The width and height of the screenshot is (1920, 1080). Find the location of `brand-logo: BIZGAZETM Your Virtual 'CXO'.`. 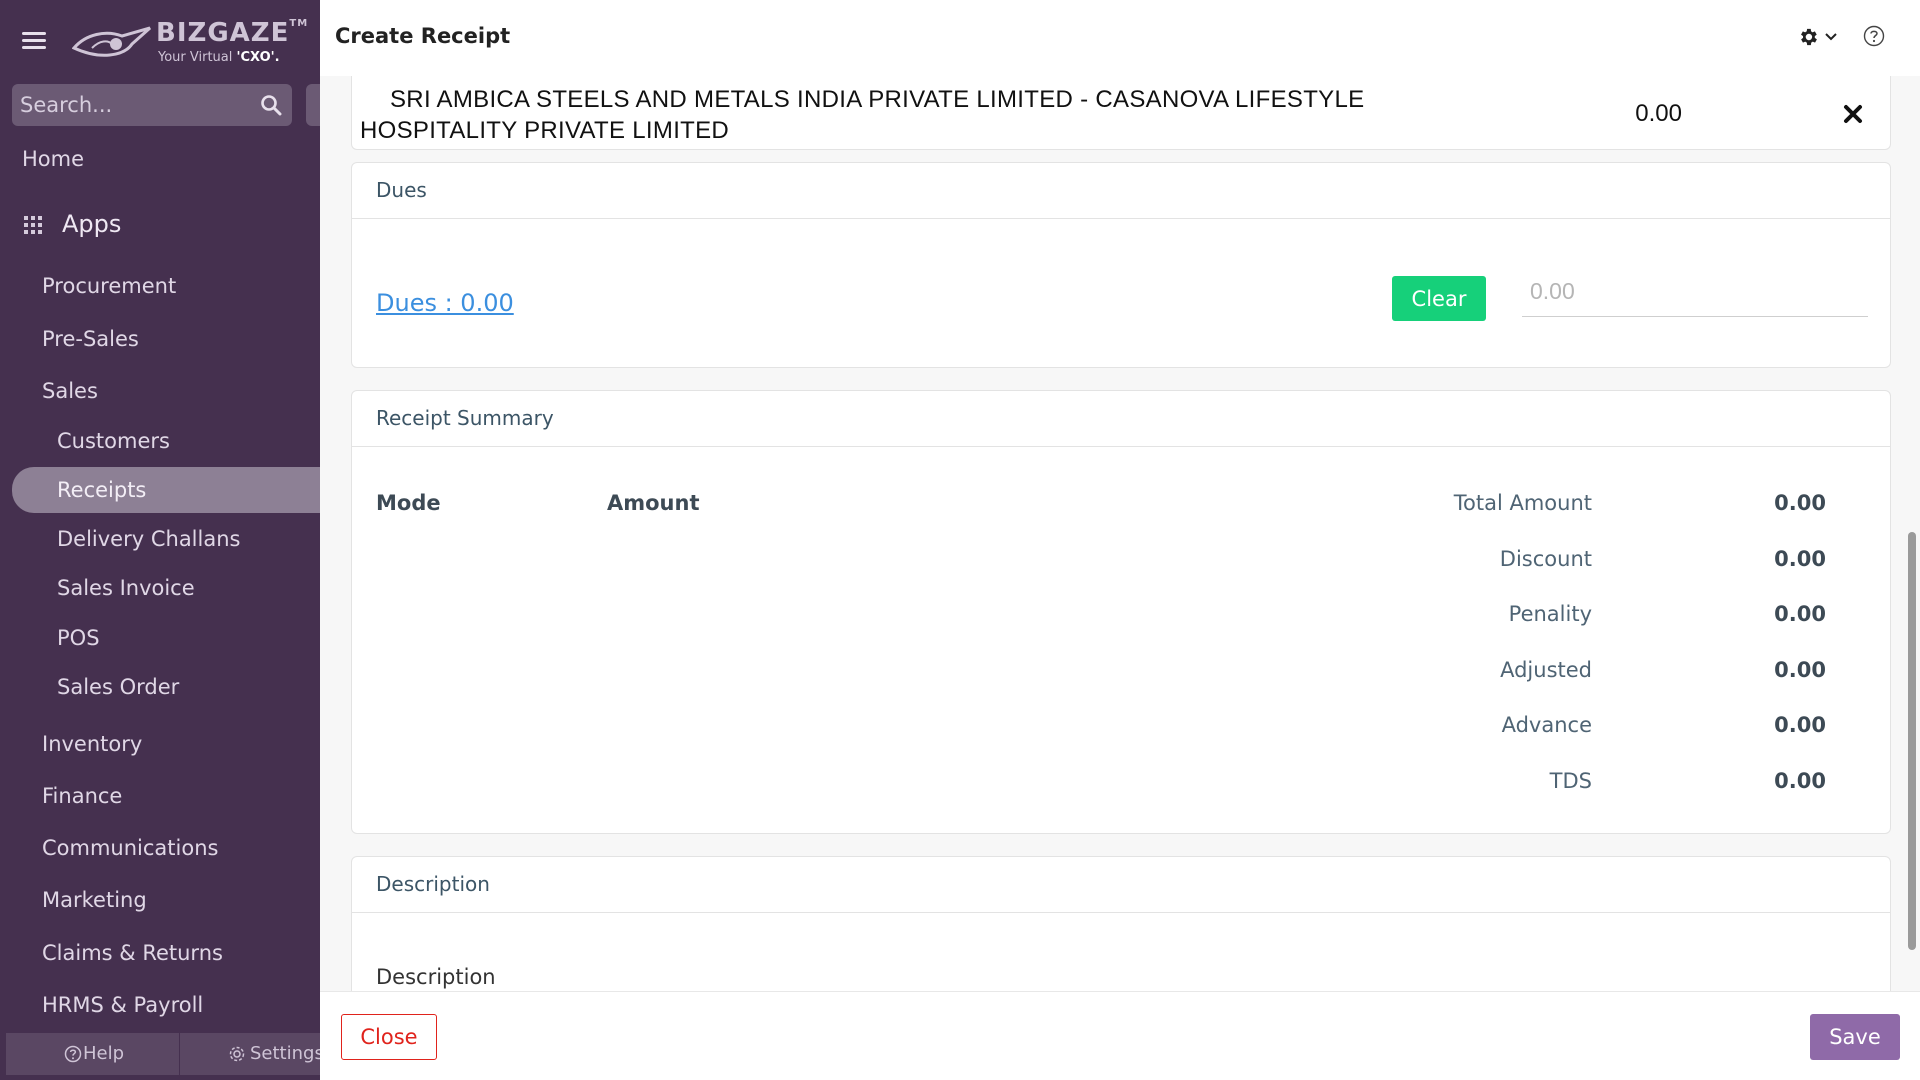

brand-logo: BIZGAZETM Your Virtual 'CXO'. is located at coordinates (189, 43).